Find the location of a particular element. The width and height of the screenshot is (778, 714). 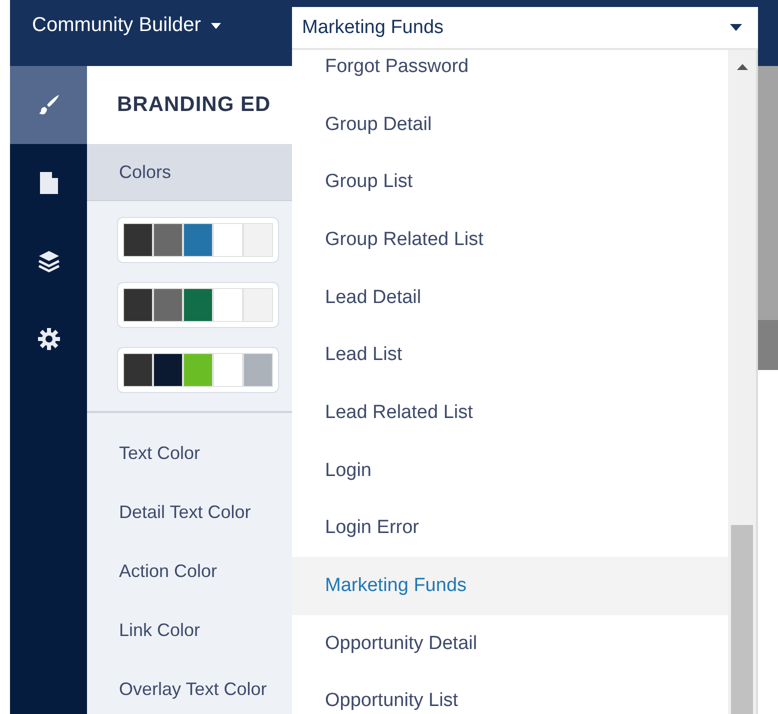

color-field-label: Action Color is located at coordinates (168, 571).